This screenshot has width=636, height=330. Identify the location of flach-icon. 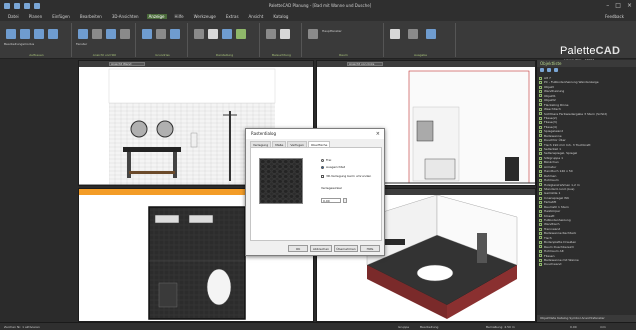
(161, 34).